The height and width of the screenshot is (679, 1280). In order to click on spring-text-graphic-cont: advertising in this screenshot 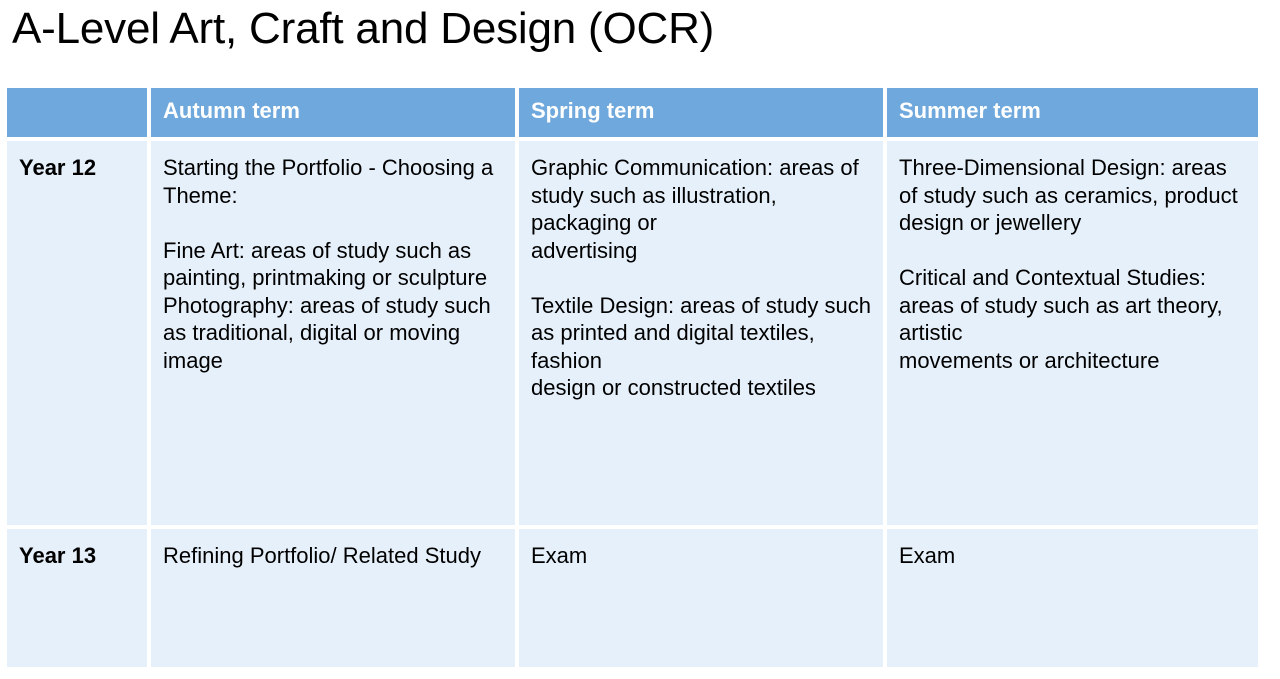, I will do `click(584, 250)`.